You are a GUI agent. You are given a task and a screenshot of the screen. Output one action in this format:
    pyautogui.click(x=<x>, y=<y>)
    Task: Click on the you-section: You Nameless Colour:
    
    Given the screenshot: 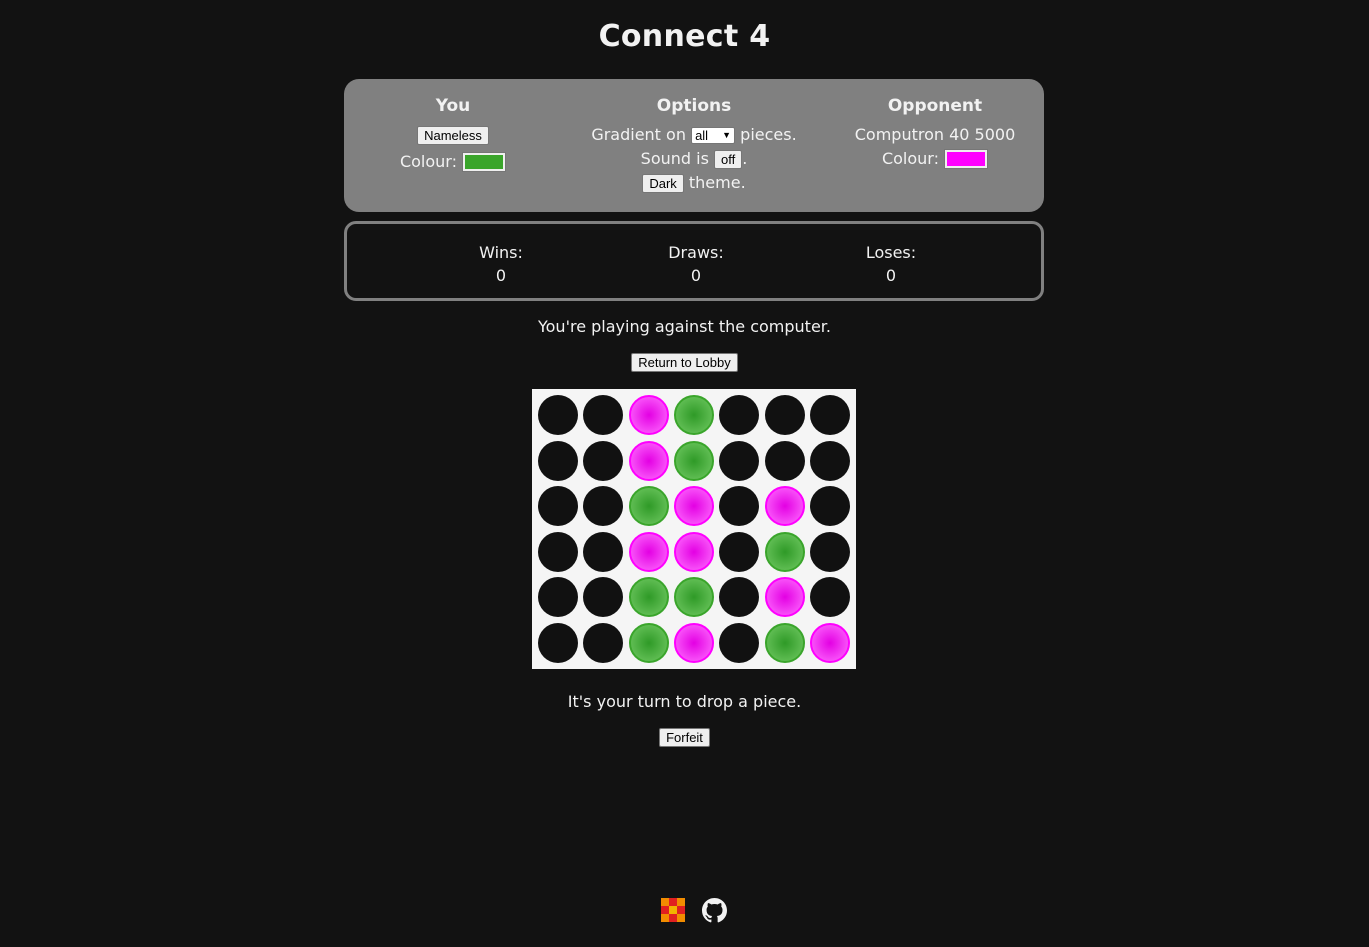 What is the action you would take?
    pyautogui.click(x=453, y=134)
    